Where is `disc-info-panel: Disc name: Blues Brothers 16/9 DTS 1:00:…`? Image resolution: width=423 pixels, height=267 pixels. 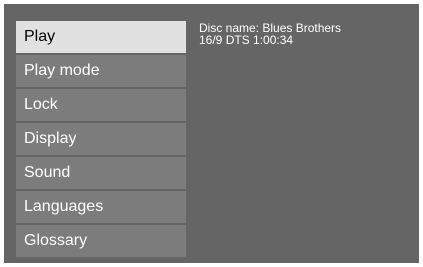
disc-info-panel: Disc name: Blues Brothers 16/9 DTS 1:00:… is located at coordinates (270, 34).